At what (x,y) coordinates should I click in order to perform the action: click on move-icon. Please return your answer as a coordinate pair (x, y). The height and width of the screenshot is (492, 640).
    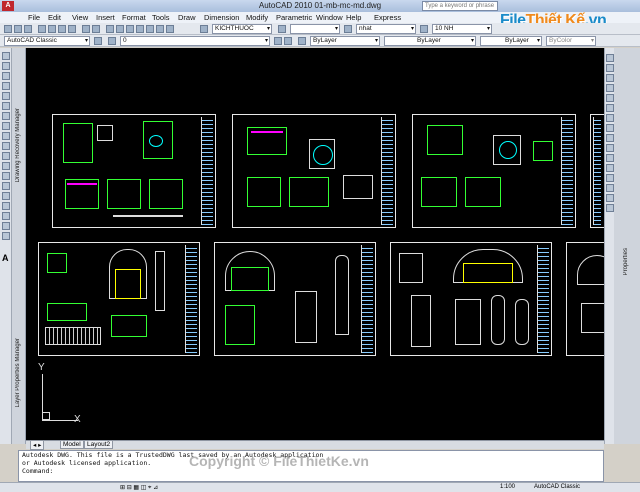
    Looking at the image, I should click on (610, 108).